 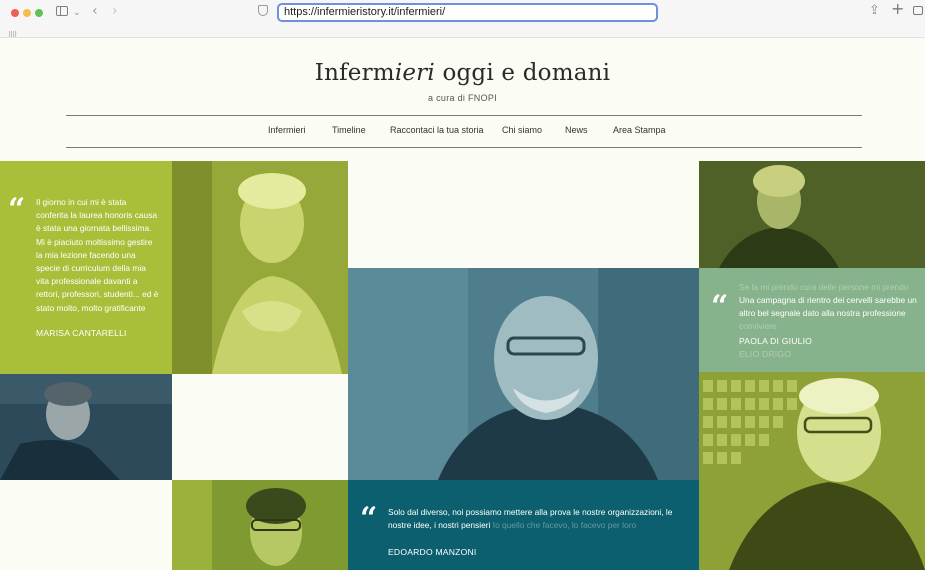 I want to click on site-title: Infermieri oggi e domani, so click(x=462, y=73).